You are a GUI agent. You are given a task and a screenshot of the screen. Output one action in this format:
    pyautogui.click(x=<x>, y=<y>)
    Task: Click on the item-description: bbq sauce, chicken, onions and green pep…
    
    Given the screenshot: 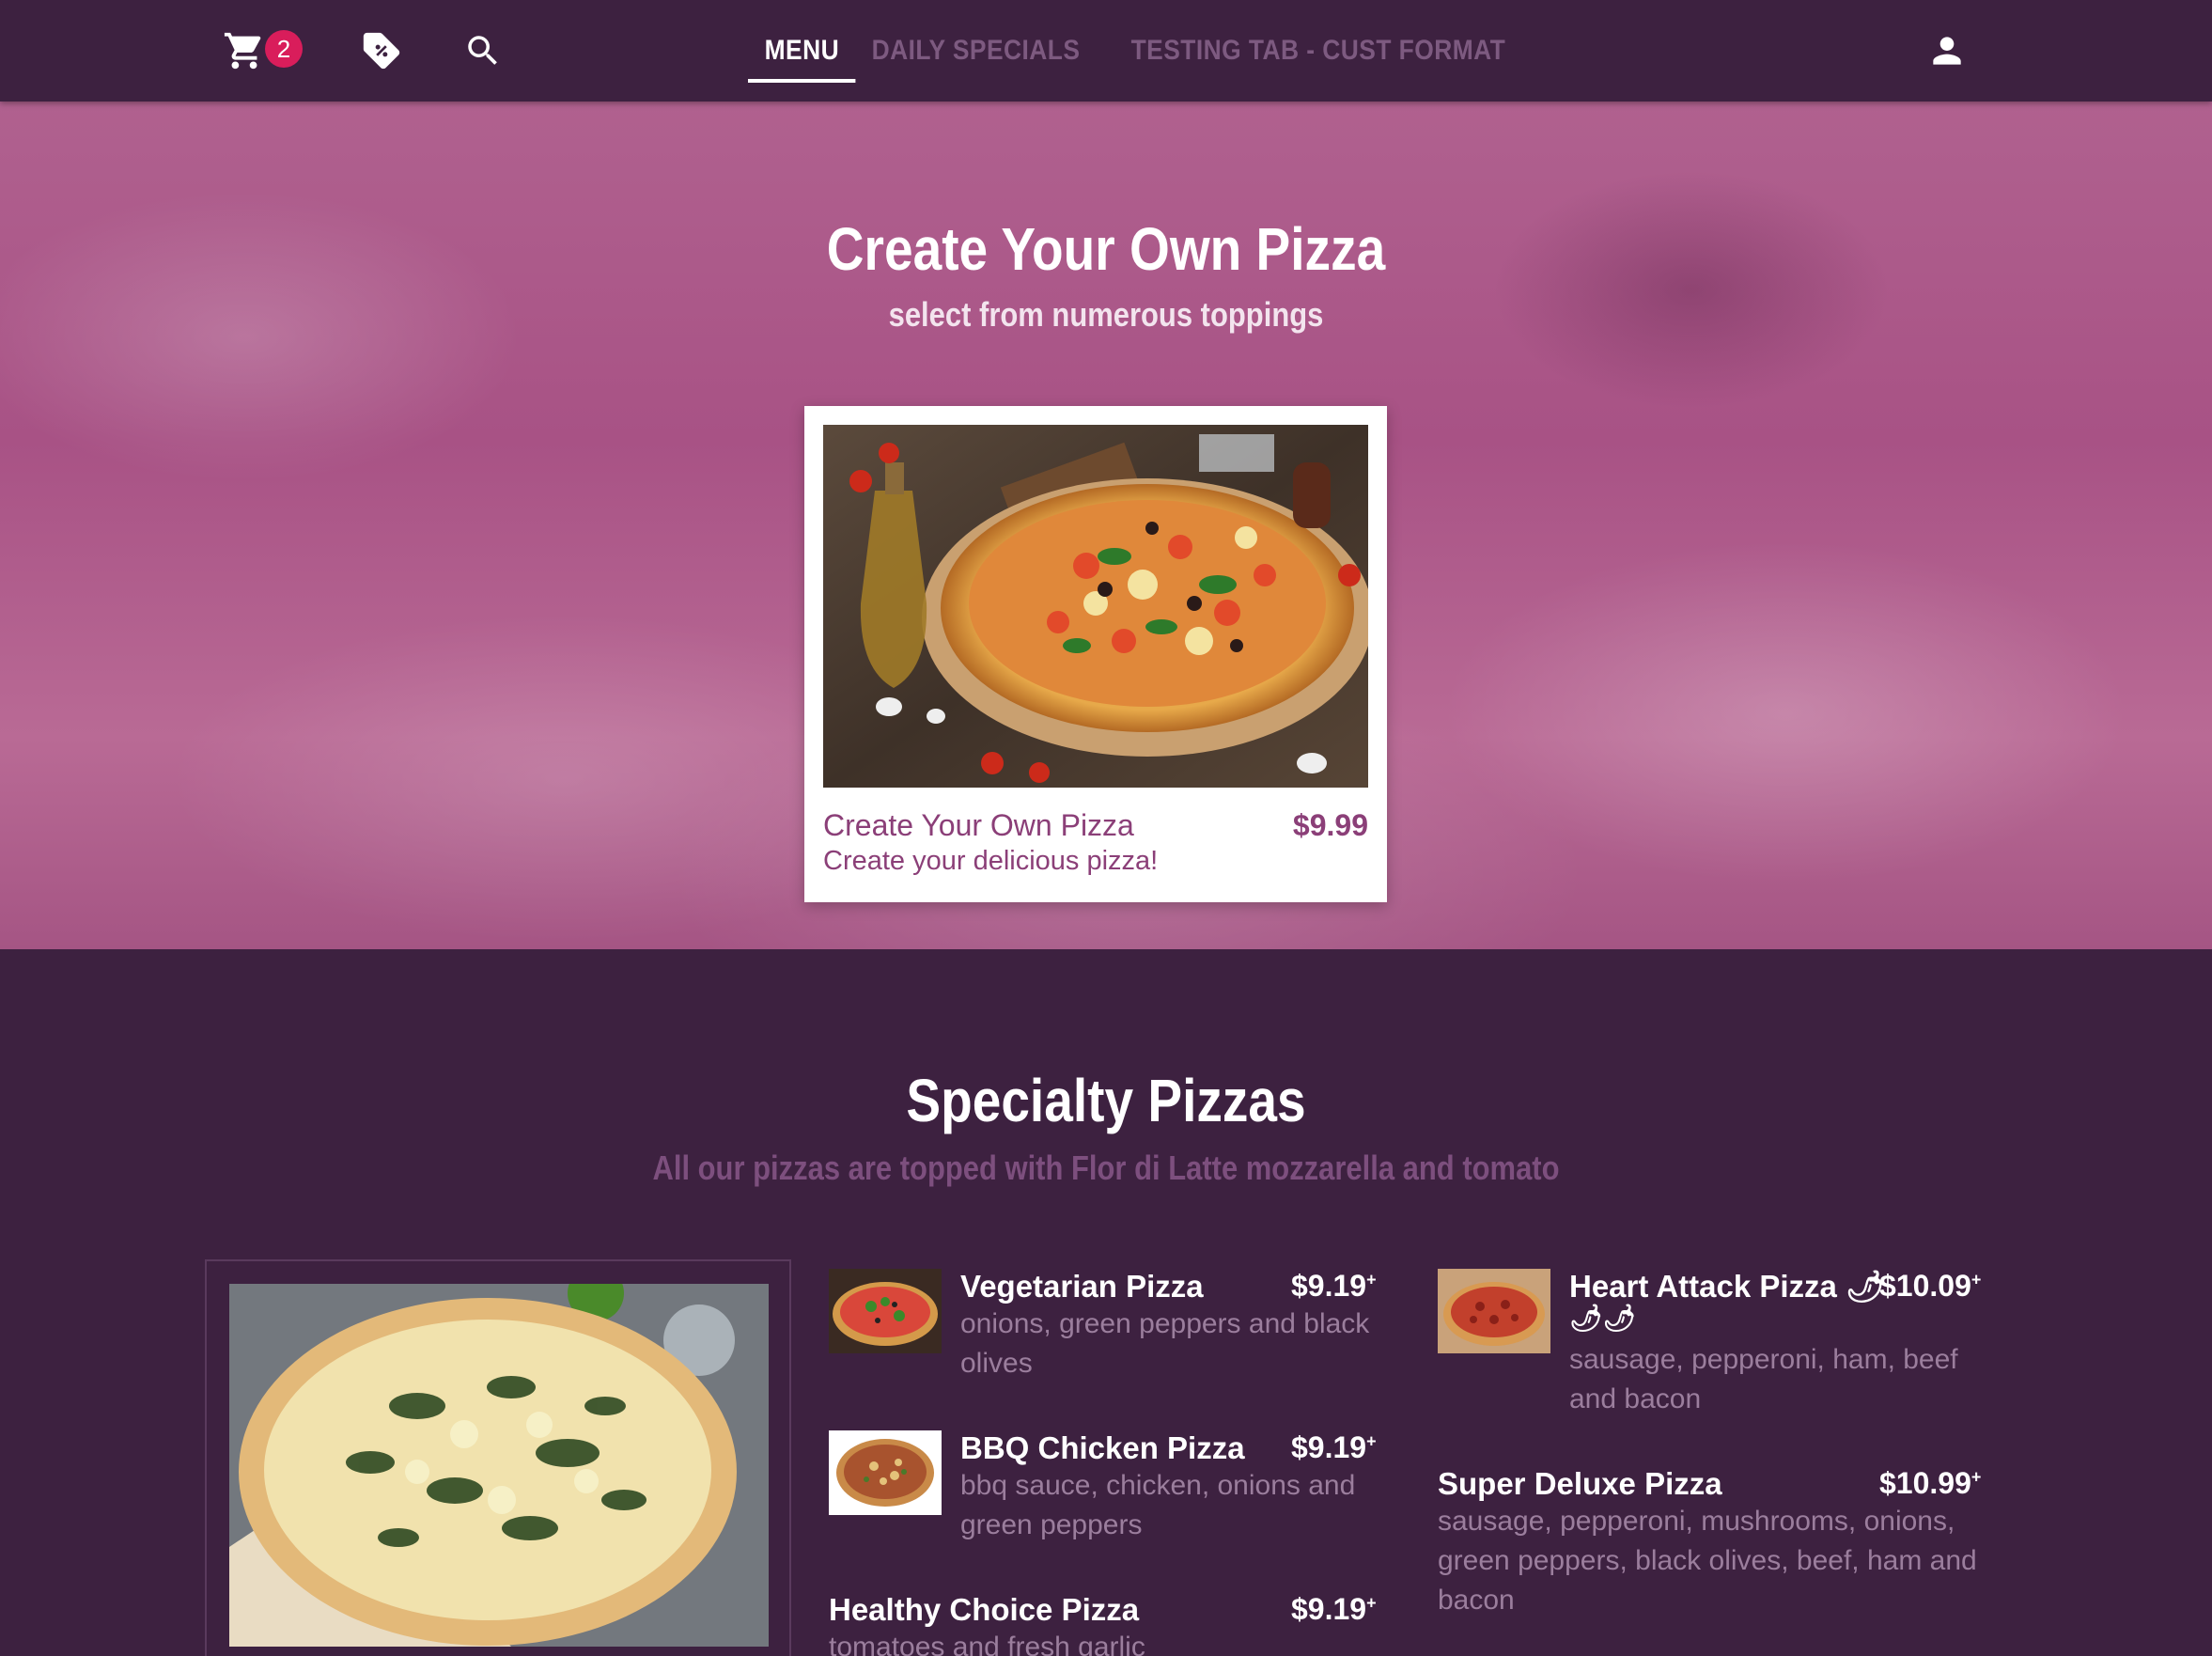 What is the action you would take?
    pyautogui.click(x=1158, y=1505)
    